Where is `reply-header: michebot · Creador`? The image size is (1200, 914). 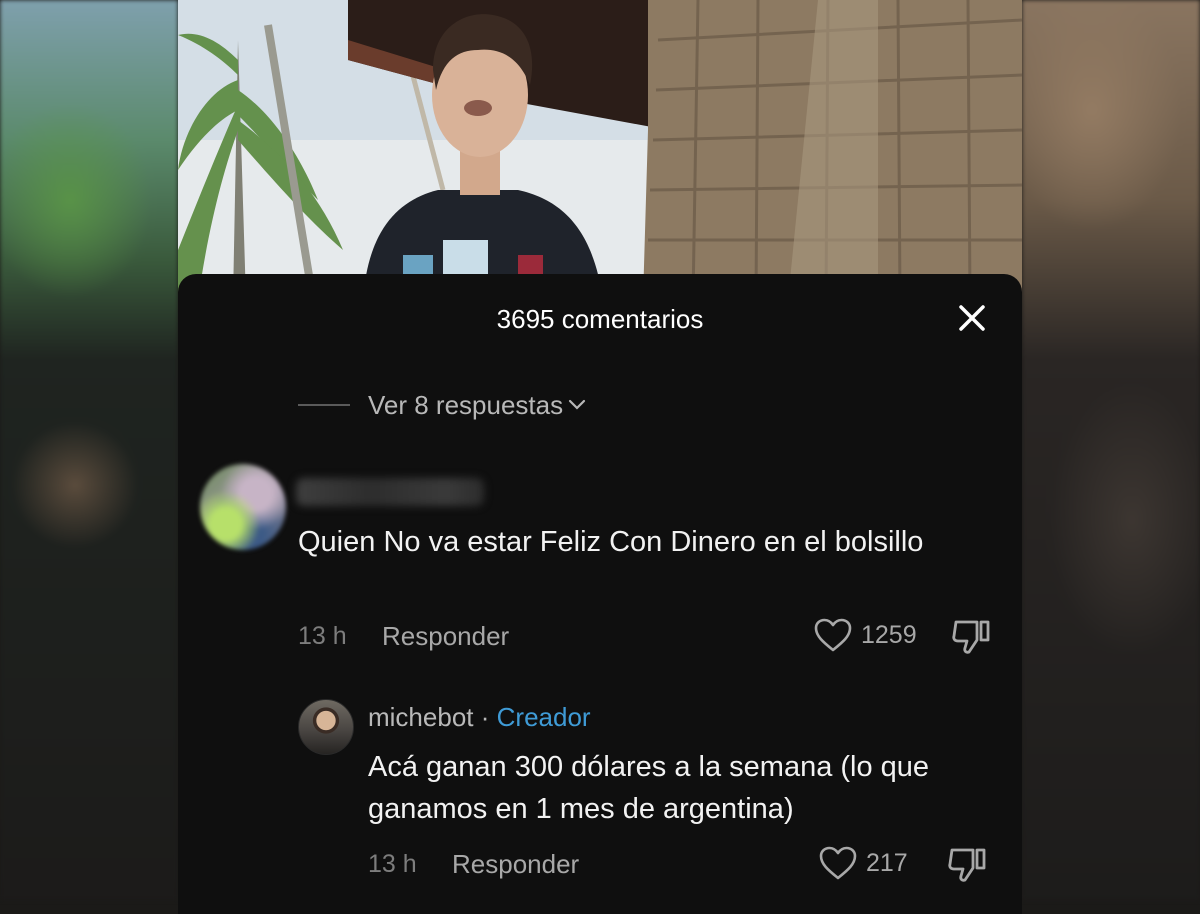
reply-header: michebot · Creador is located at coordinates (479, 717).